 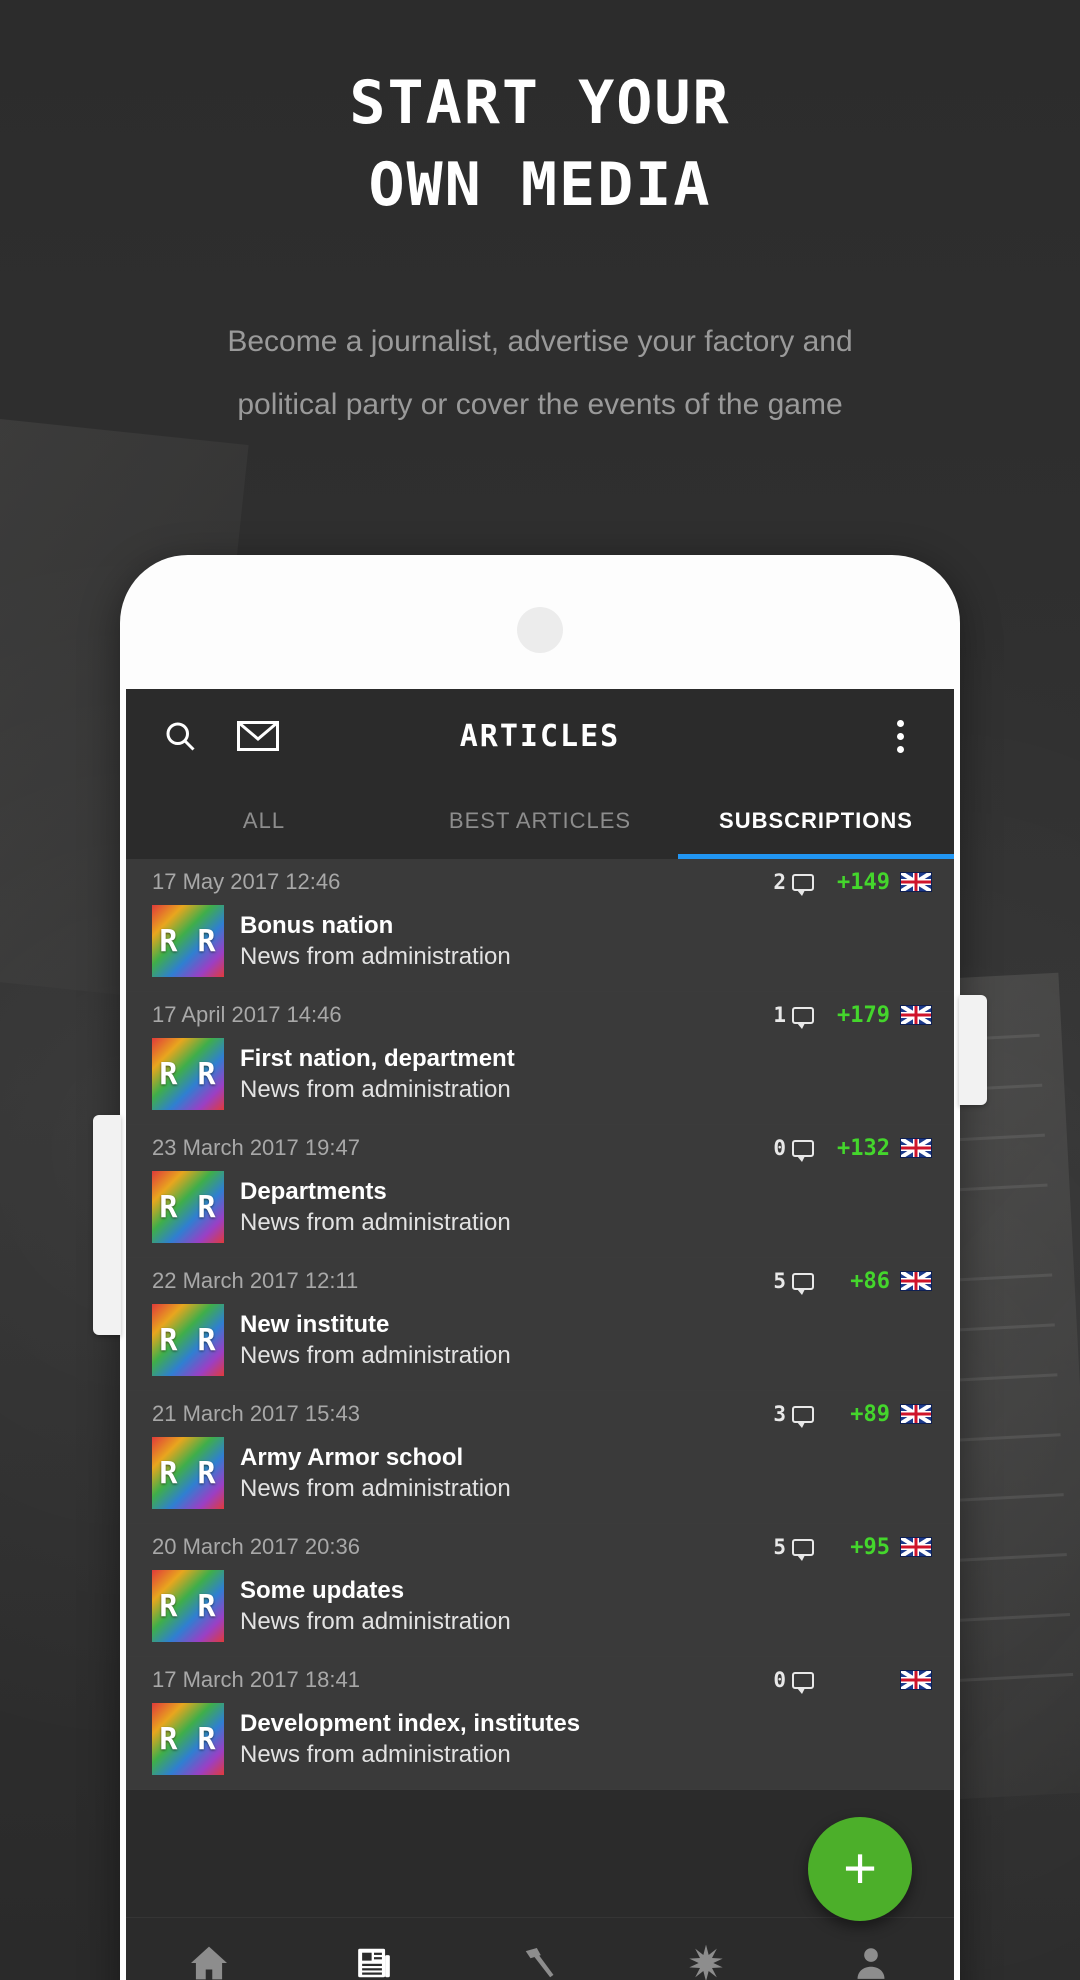 I want to click on tab-best-articles: Best articles, so click(x=540, y=821).